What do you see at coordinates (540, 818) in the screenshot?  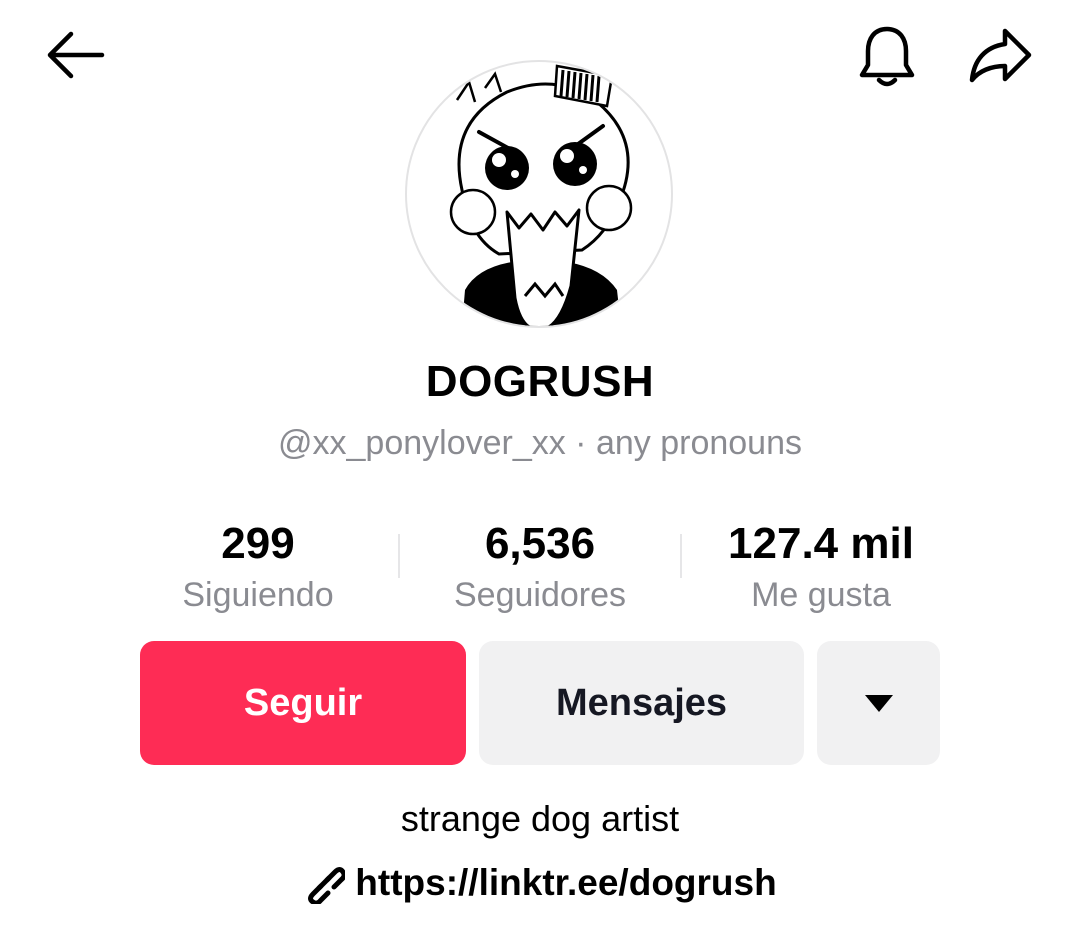 I see `bio-text: strange dog artist` at bounding box center [540, 818].